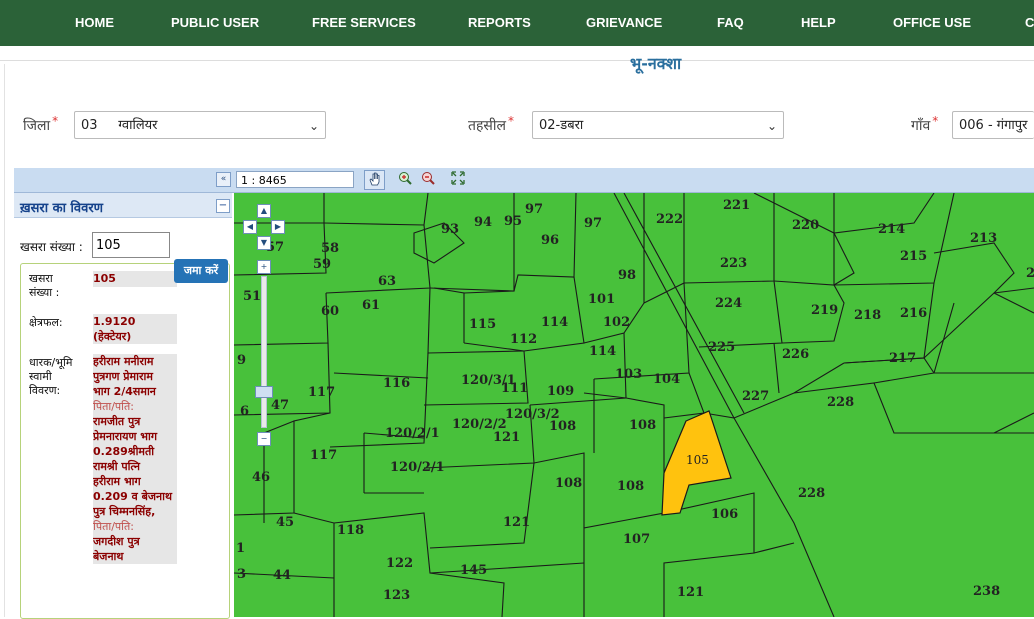 This screenshot has height=619, width=1034. What do you see at coordinates (264, 352) in the screenshot?
I see `zoom-slider-track` at bounding box center [264, 352].